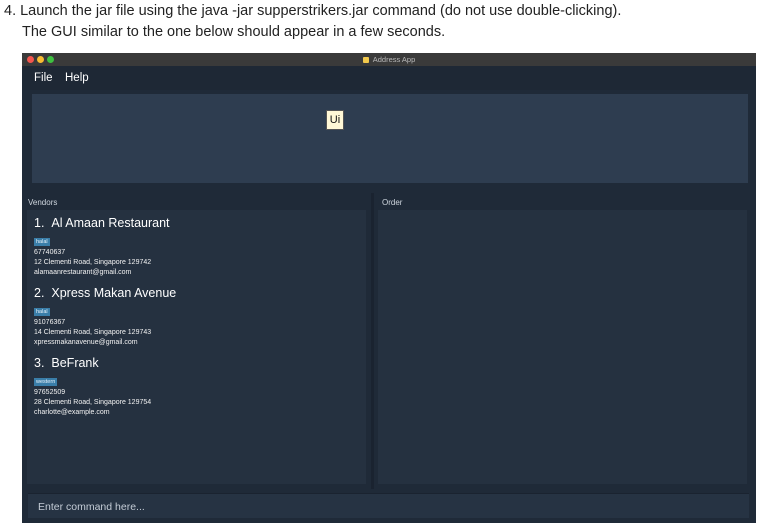  What do you see at coordinates (93, 402) in the screenshot?
I see `vendor-address: 28 Clementi Road, Singapore 129754` at bounding box center [93, 402].